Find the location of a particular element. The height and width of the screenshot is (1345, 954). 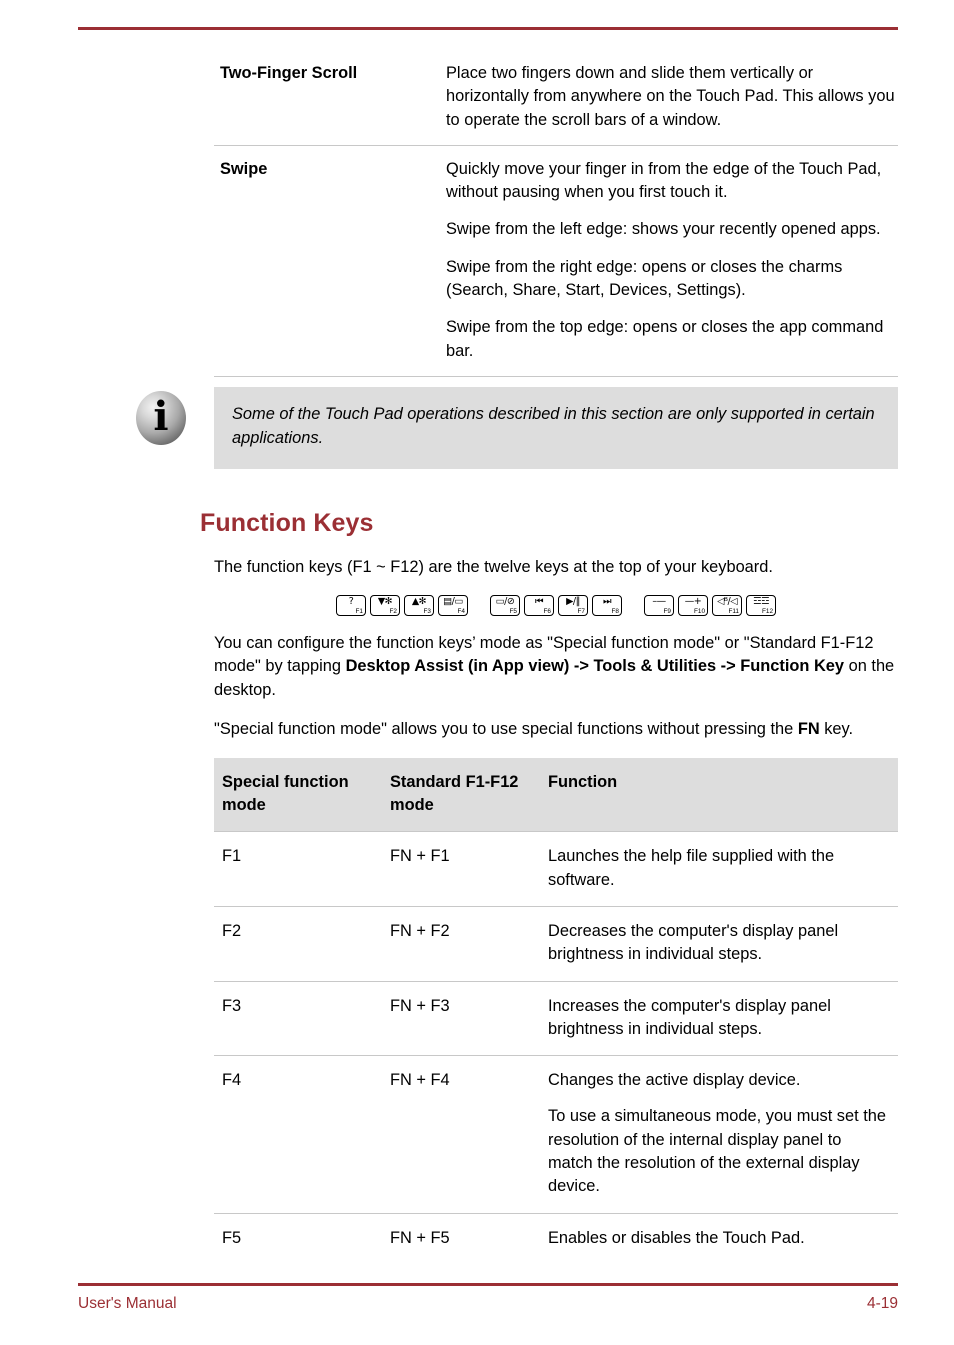

key-glyph: ▭/⊘ is located at coordinates (505, 601).